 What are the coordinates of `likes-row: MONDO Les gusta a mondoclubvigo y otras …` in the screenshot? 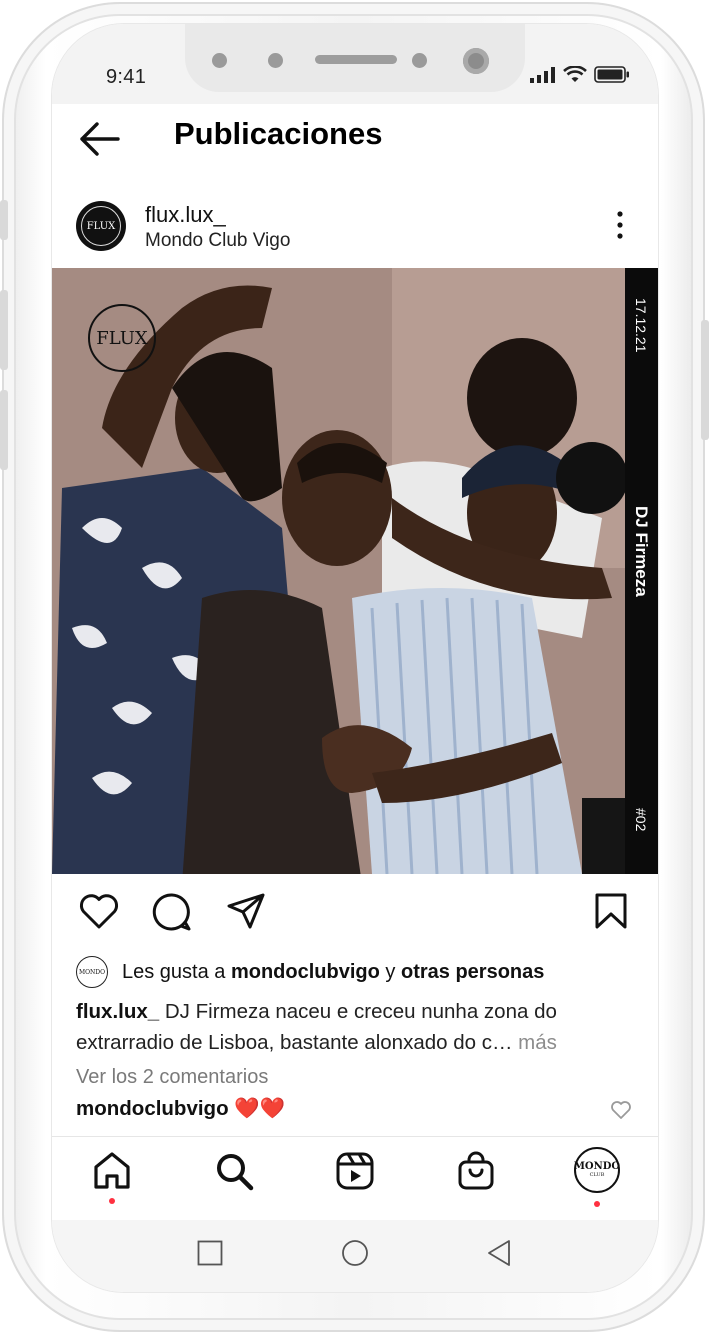 It's located at (310, 972).